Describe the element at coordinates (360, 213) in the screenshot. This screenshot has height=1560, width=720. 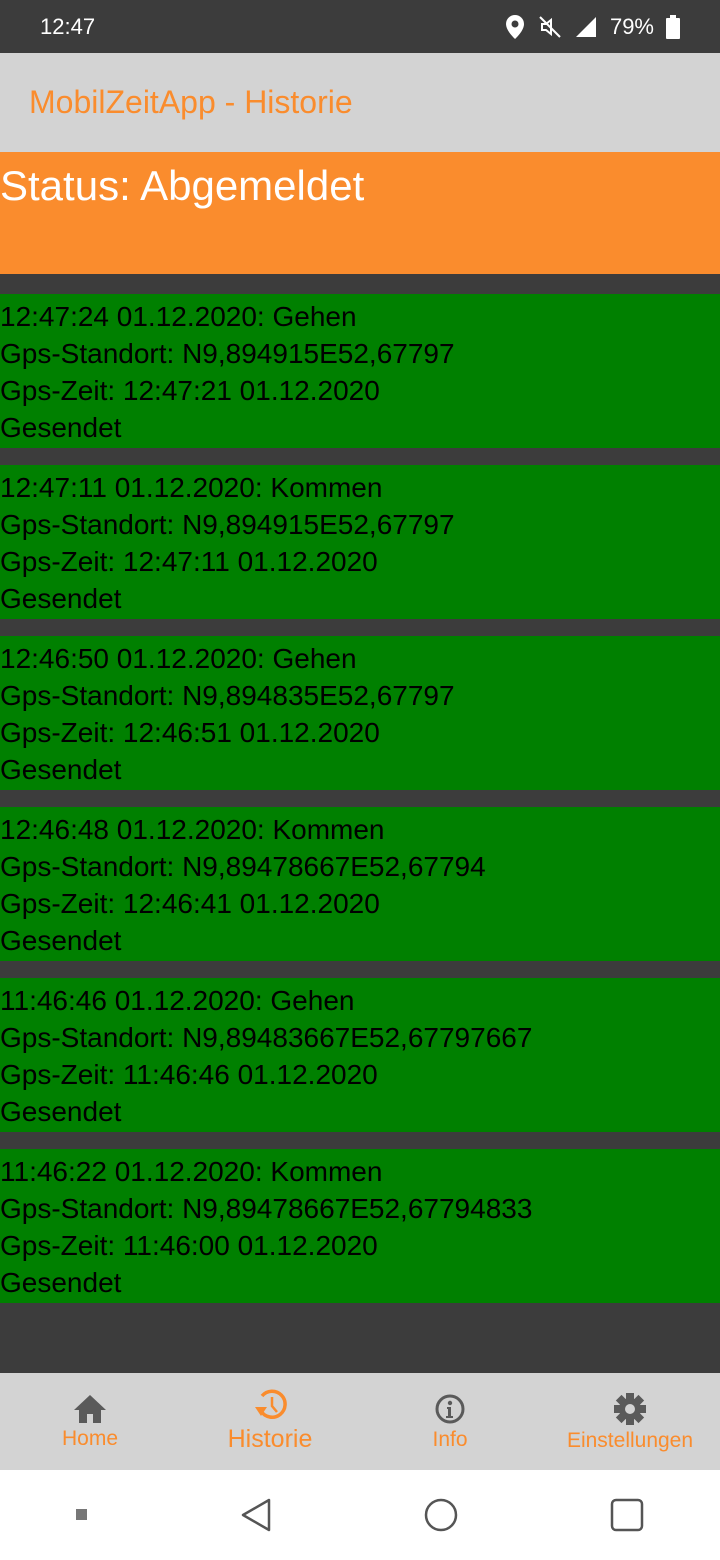
I see `status-banner: Status: Abgemeldet` at that location.